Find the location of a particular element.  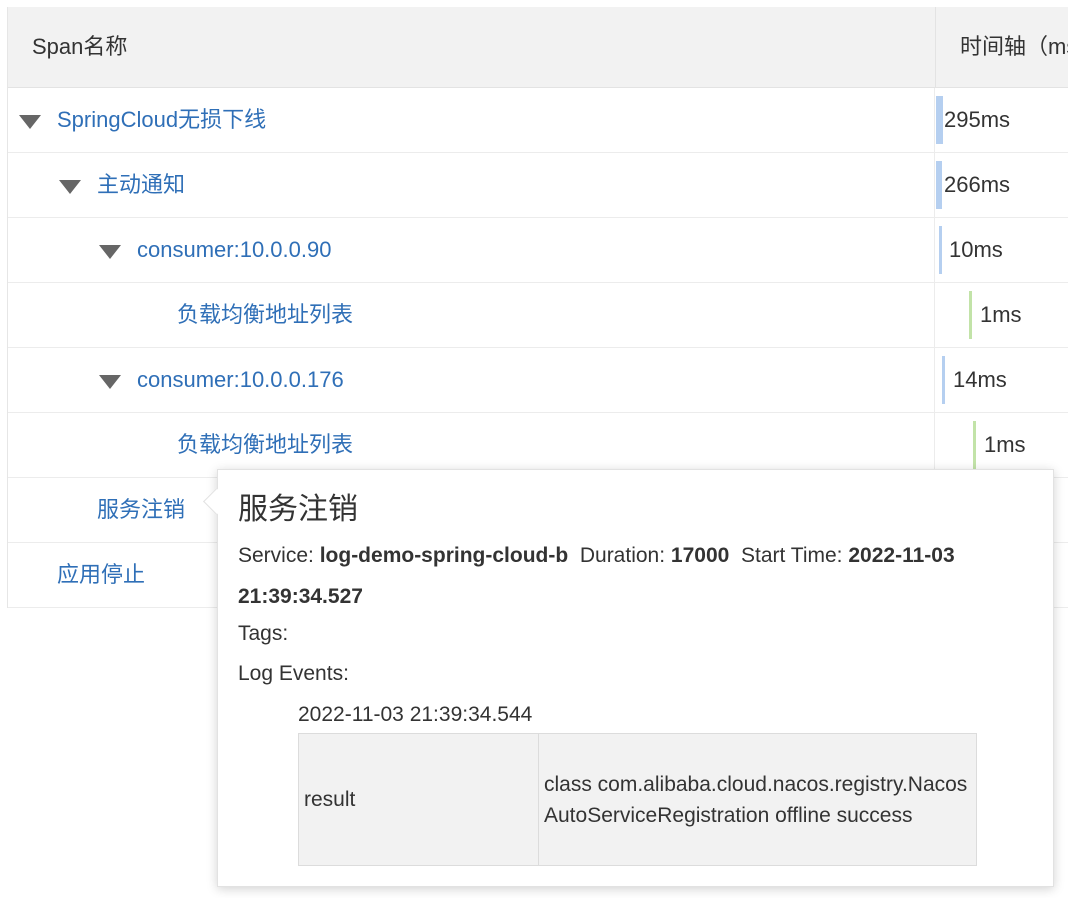

log-events-label: Log Events: is located at coordinates (293, 673).